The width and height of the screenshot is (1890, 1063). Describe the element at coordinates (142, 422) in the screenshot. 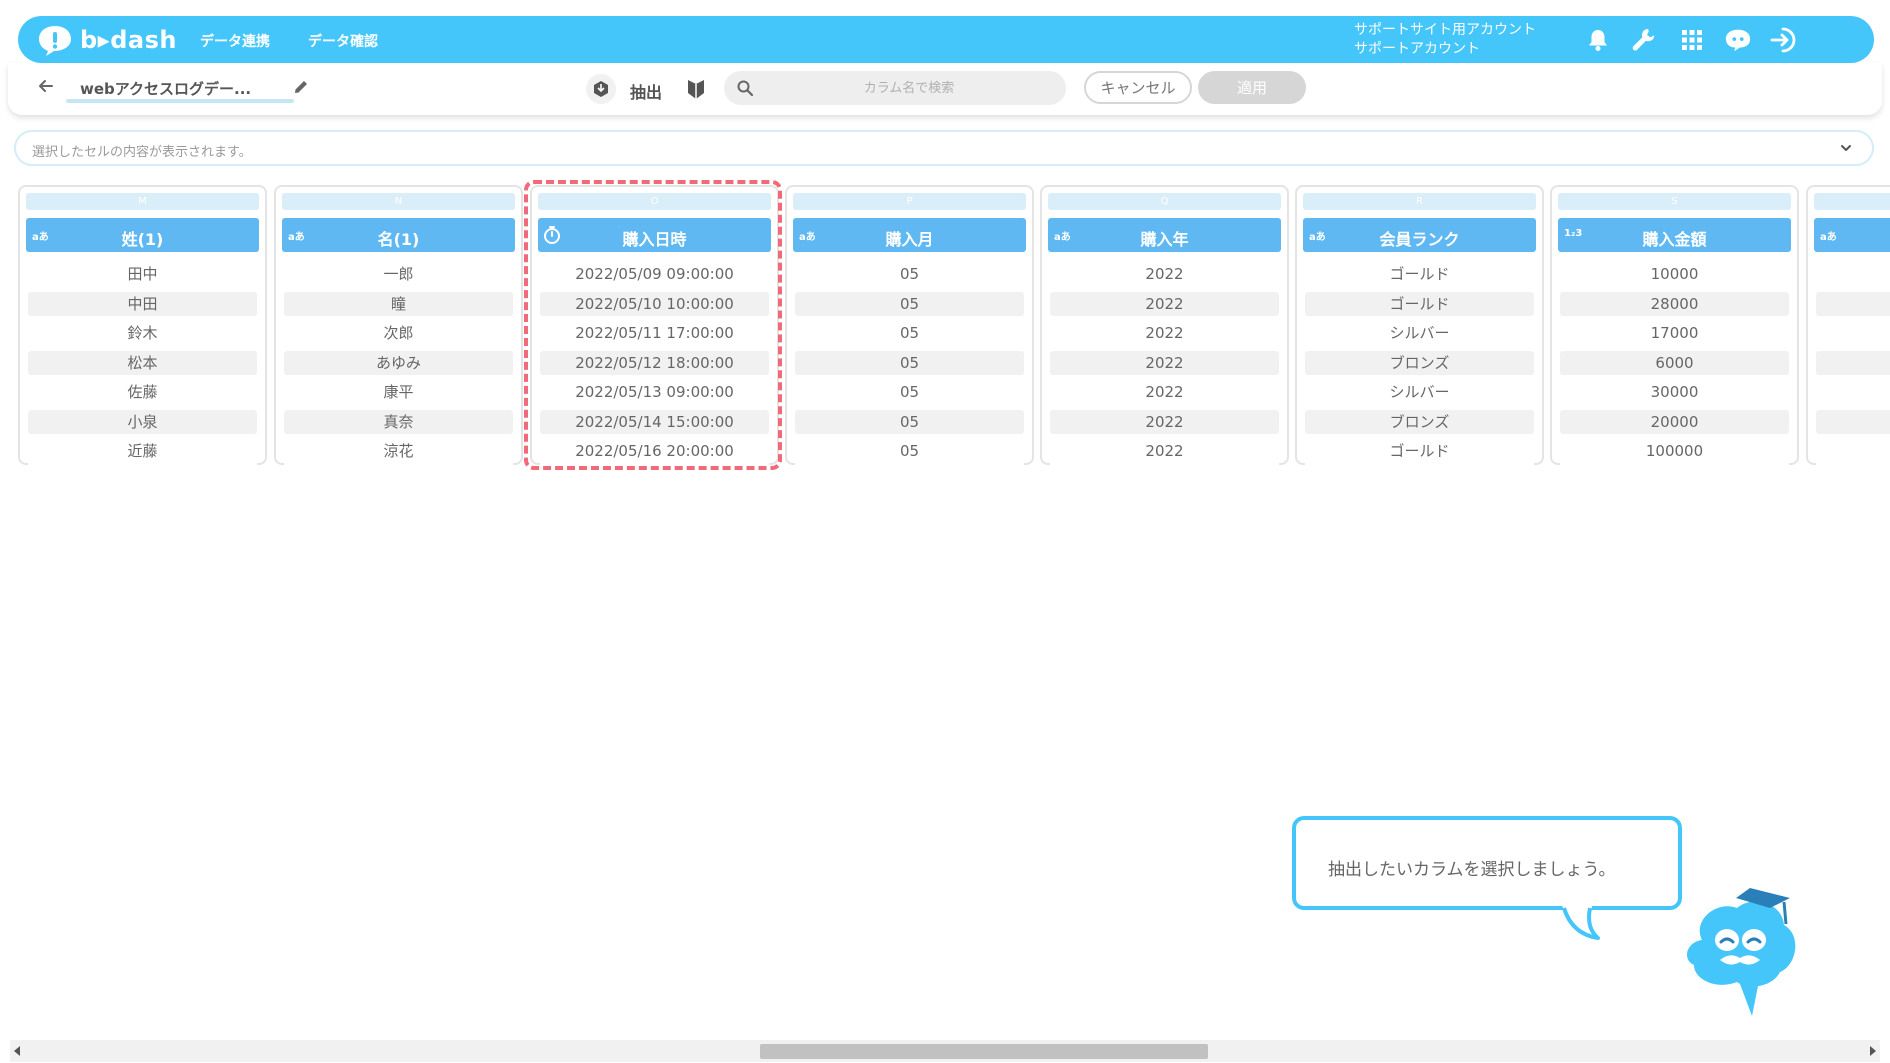

I see `table-cell: 小泉` at that location.